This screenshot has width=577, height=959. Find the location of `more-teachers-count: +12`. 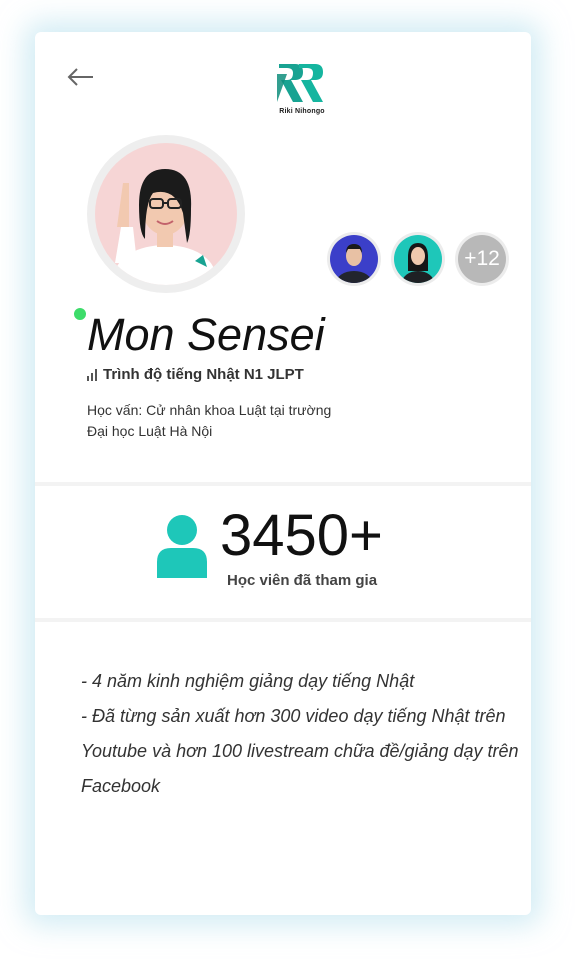

more-teachers-count: +12 is located at coordinates (482, 259).